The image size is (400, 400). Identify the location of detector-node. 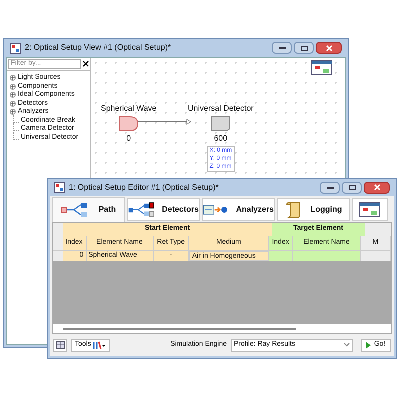
(220, 124).